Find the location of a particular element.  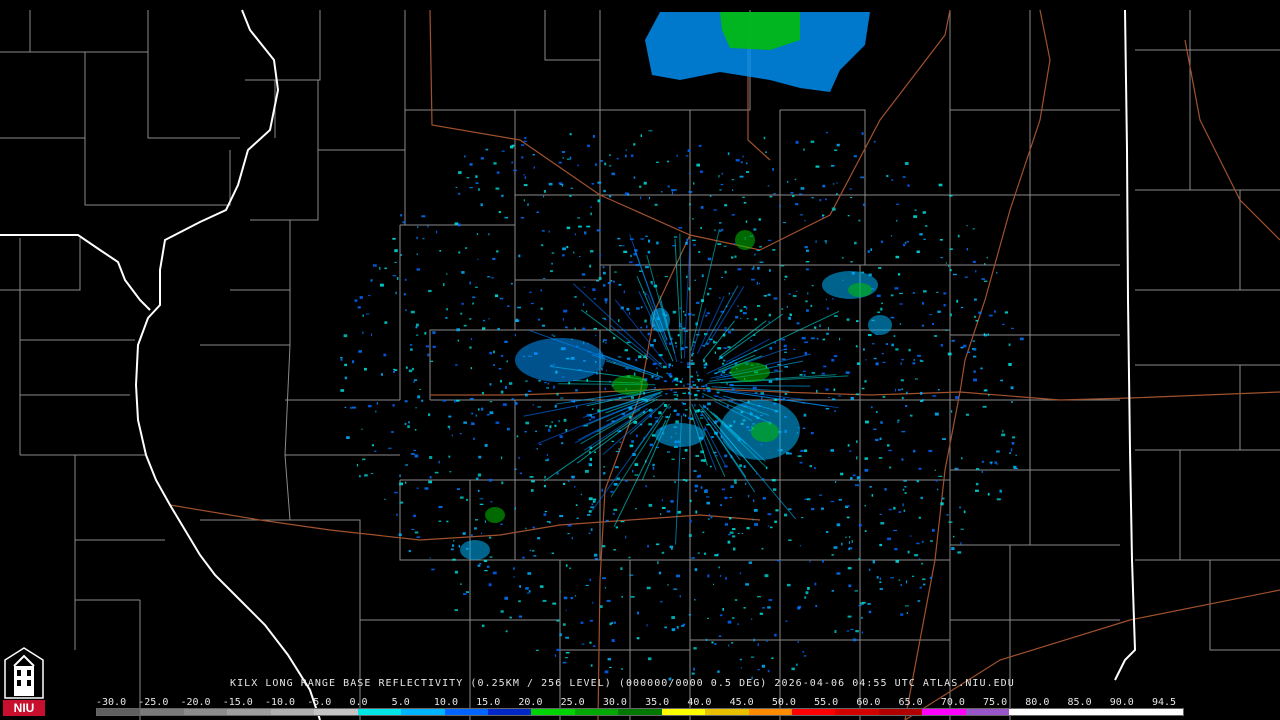

scale-label: 30.0 is located at coordinates (614, 702).